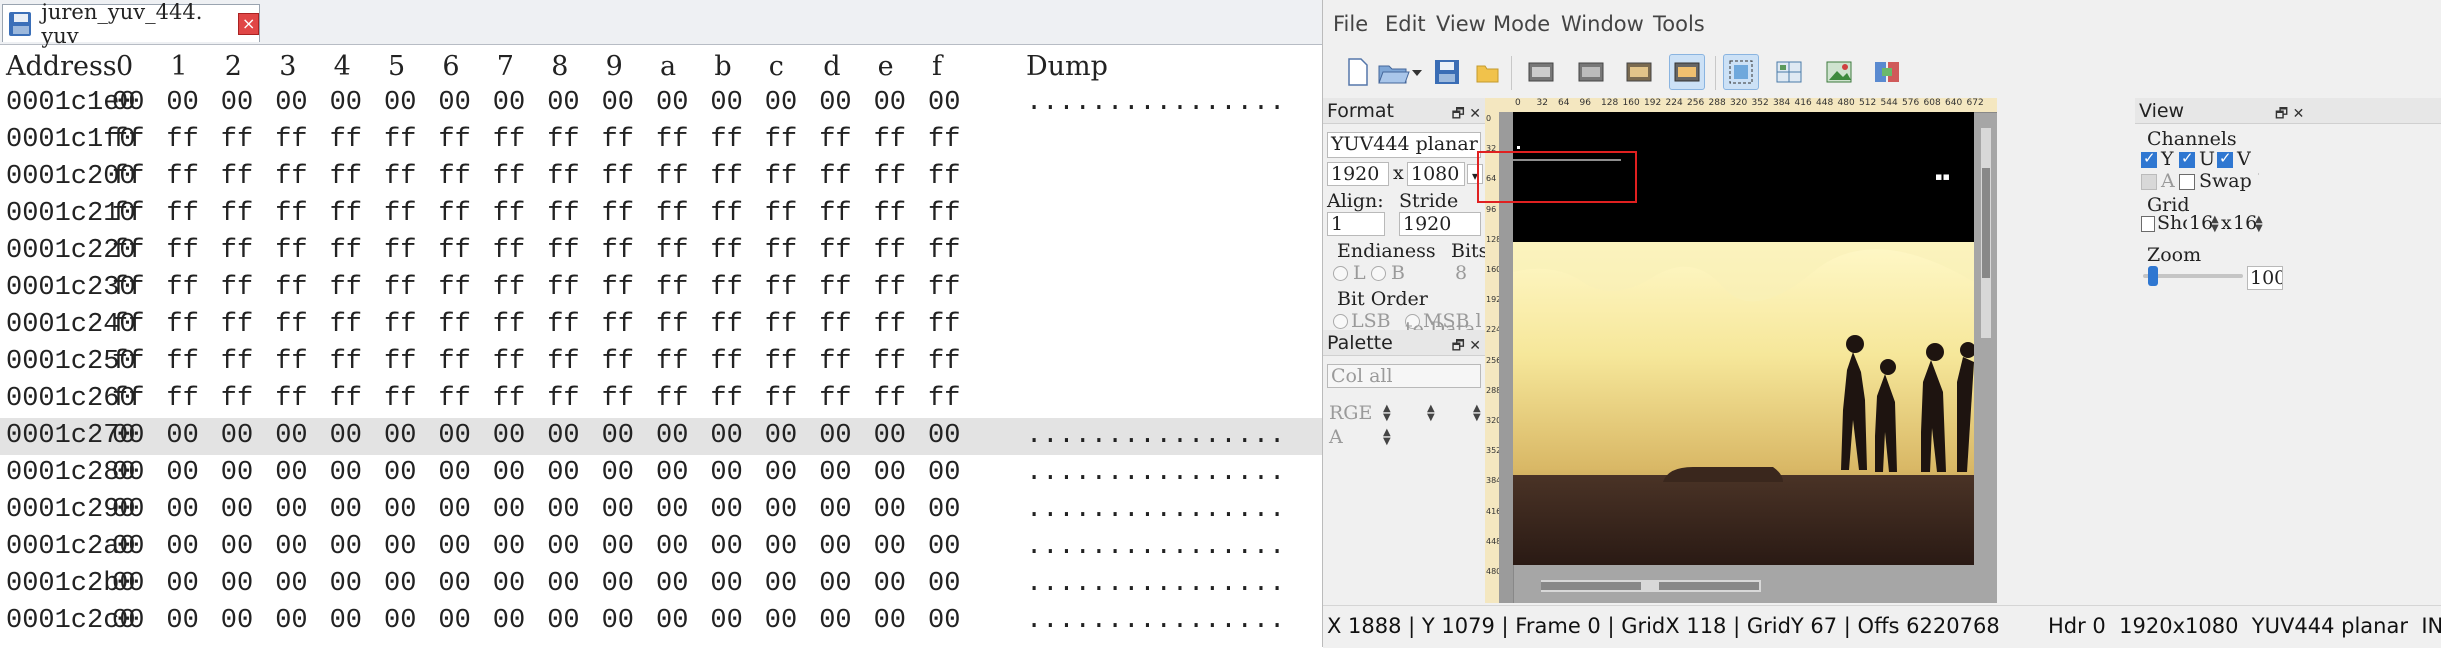 The height and width of the screenshot is (648, 2441). Describe the element at coordinates (1477, 413) in the screenshot. I see `b-spin-icon: ▲ ▼` at that location.